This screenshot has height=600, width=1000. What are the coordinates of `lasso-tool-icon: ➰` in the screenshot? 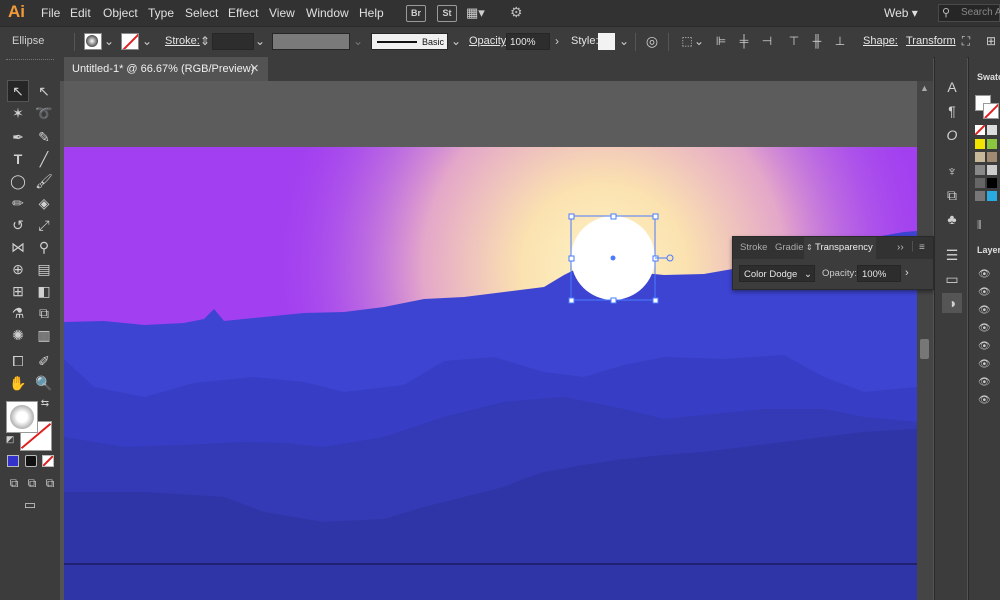 It's located at (44, 113).